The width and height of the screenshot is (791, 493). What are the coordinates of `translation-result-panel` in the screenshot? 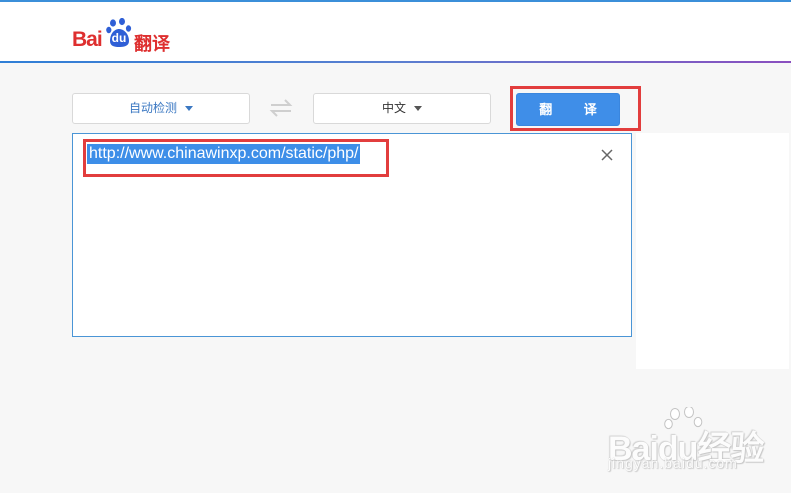 It's located at (712, 251).